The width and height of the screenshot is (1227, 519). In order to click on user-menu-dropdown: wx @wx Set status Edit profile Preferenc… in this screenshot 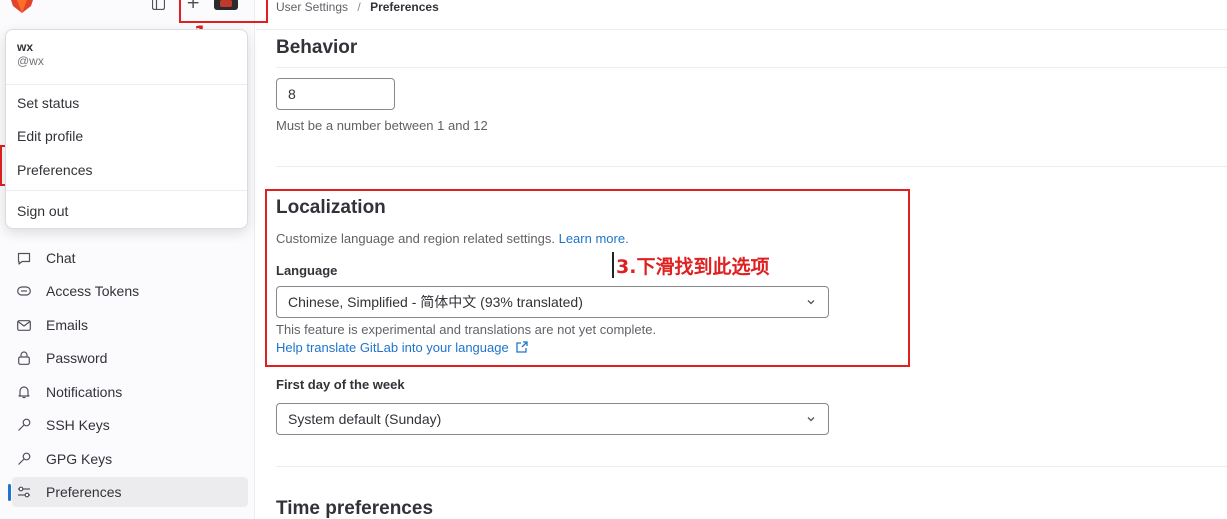, I will do `click(126, 129)`.